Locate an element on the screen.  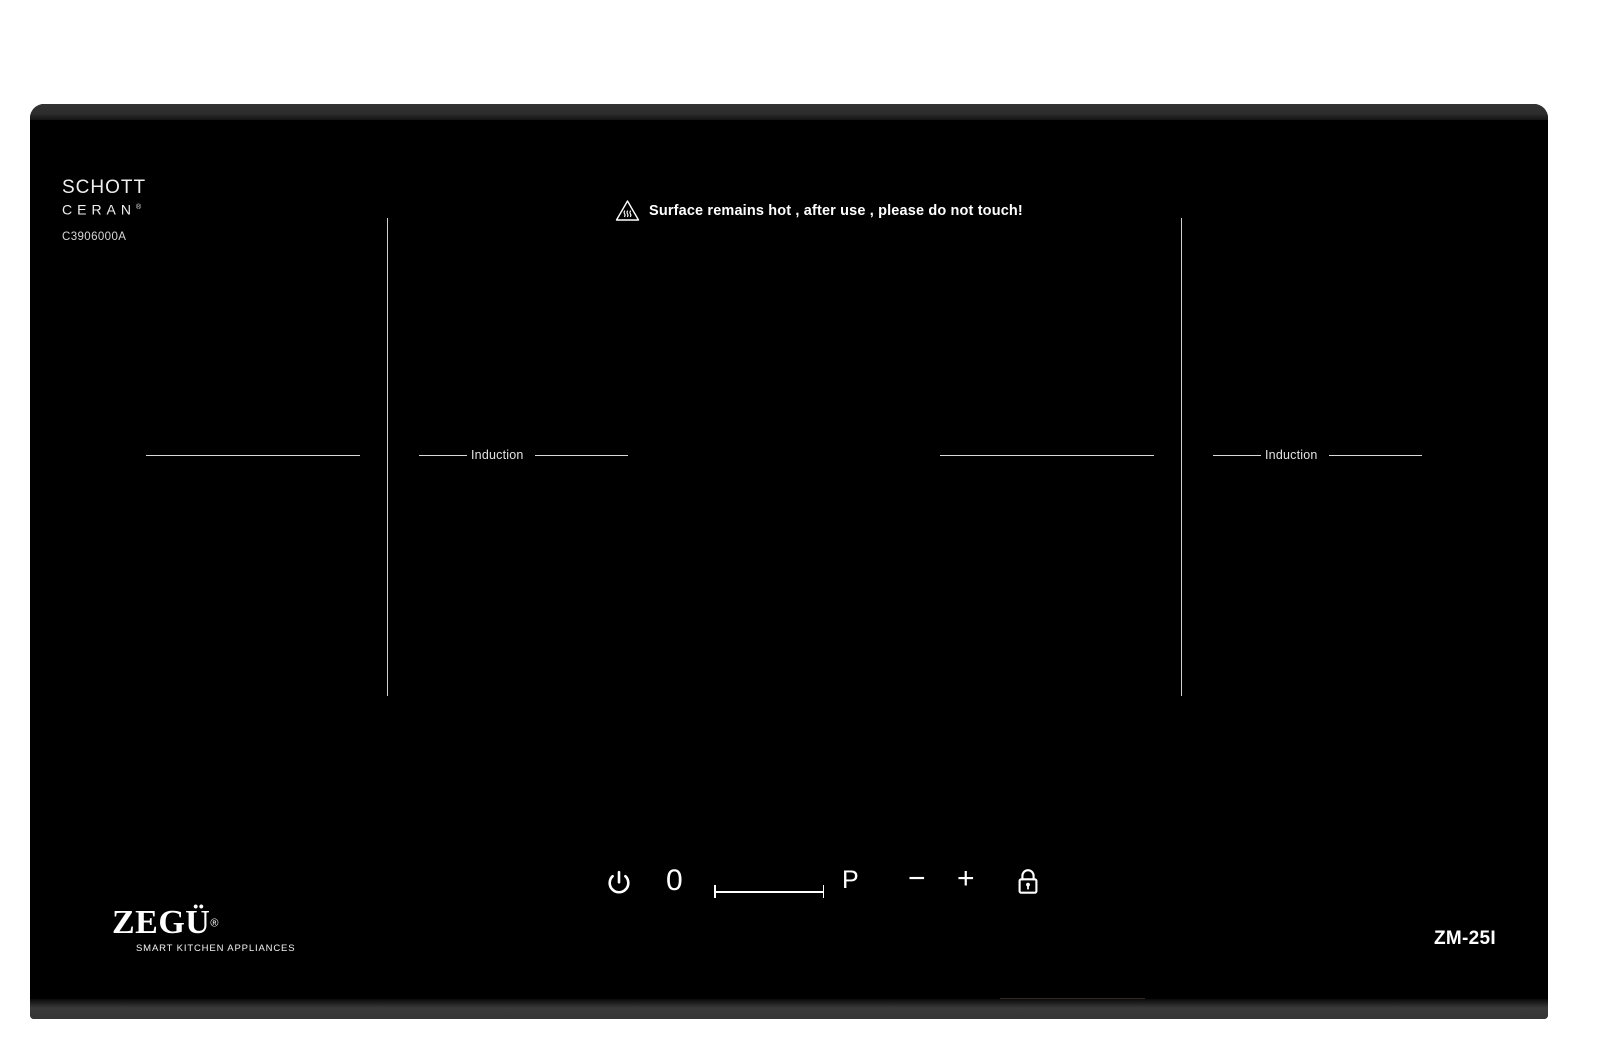
boost-button: P is located at coordinates (850, 880).